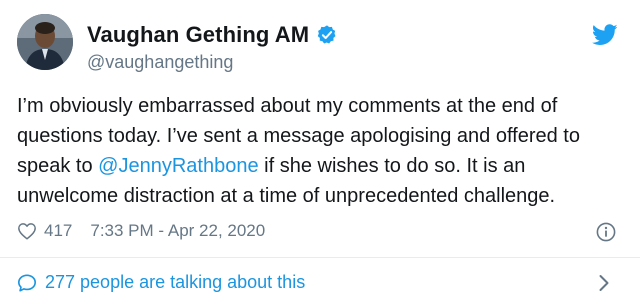 This screenshot has height=305, width=640. I want to click on display-name: Vaughan Gething AM, so click(198, 35).